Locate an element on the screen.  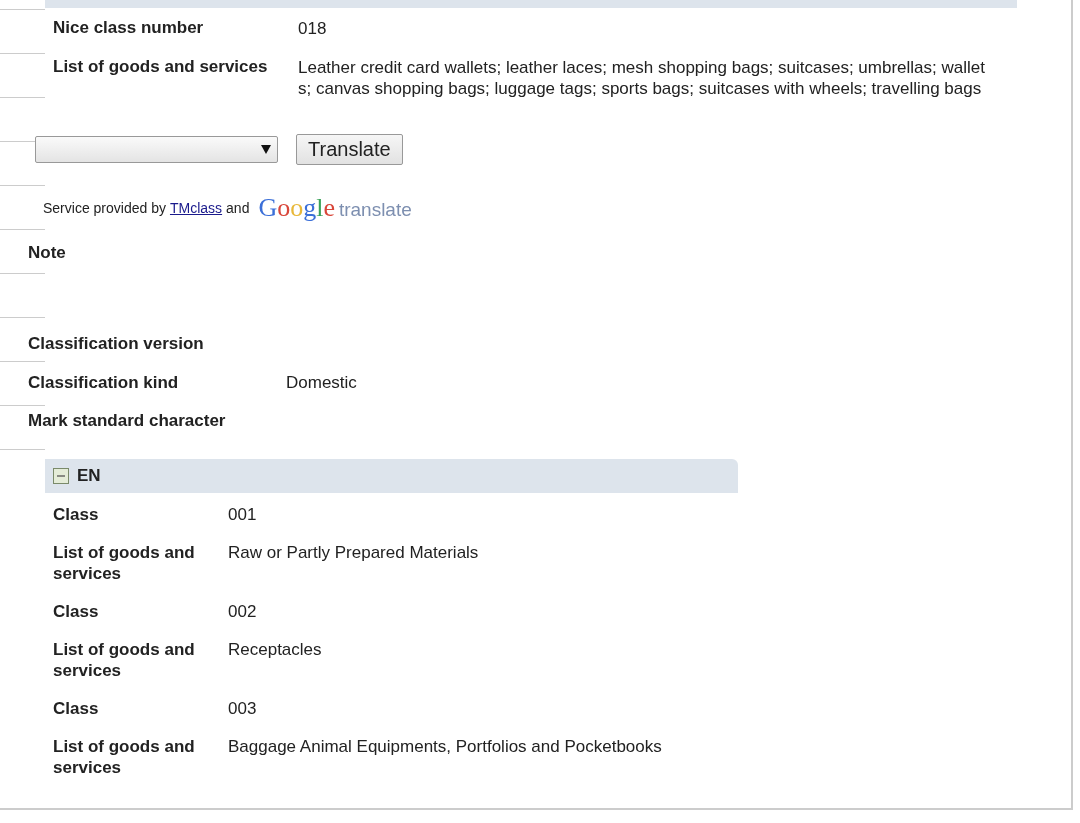
credit-text: Service provided by is located at coordinates (104, 208).